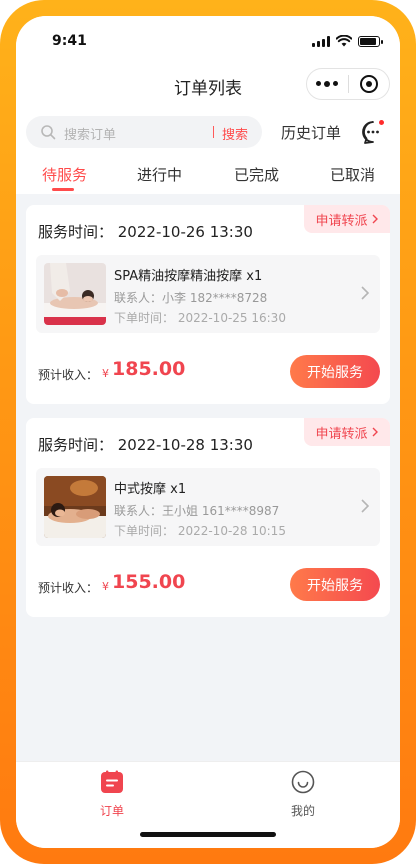 The height and width of the screenshot is (864, 416). What do you see at coordinates (208, 834) in the screenshot?
I see `home-indicator` at bounding box center [208, 834].